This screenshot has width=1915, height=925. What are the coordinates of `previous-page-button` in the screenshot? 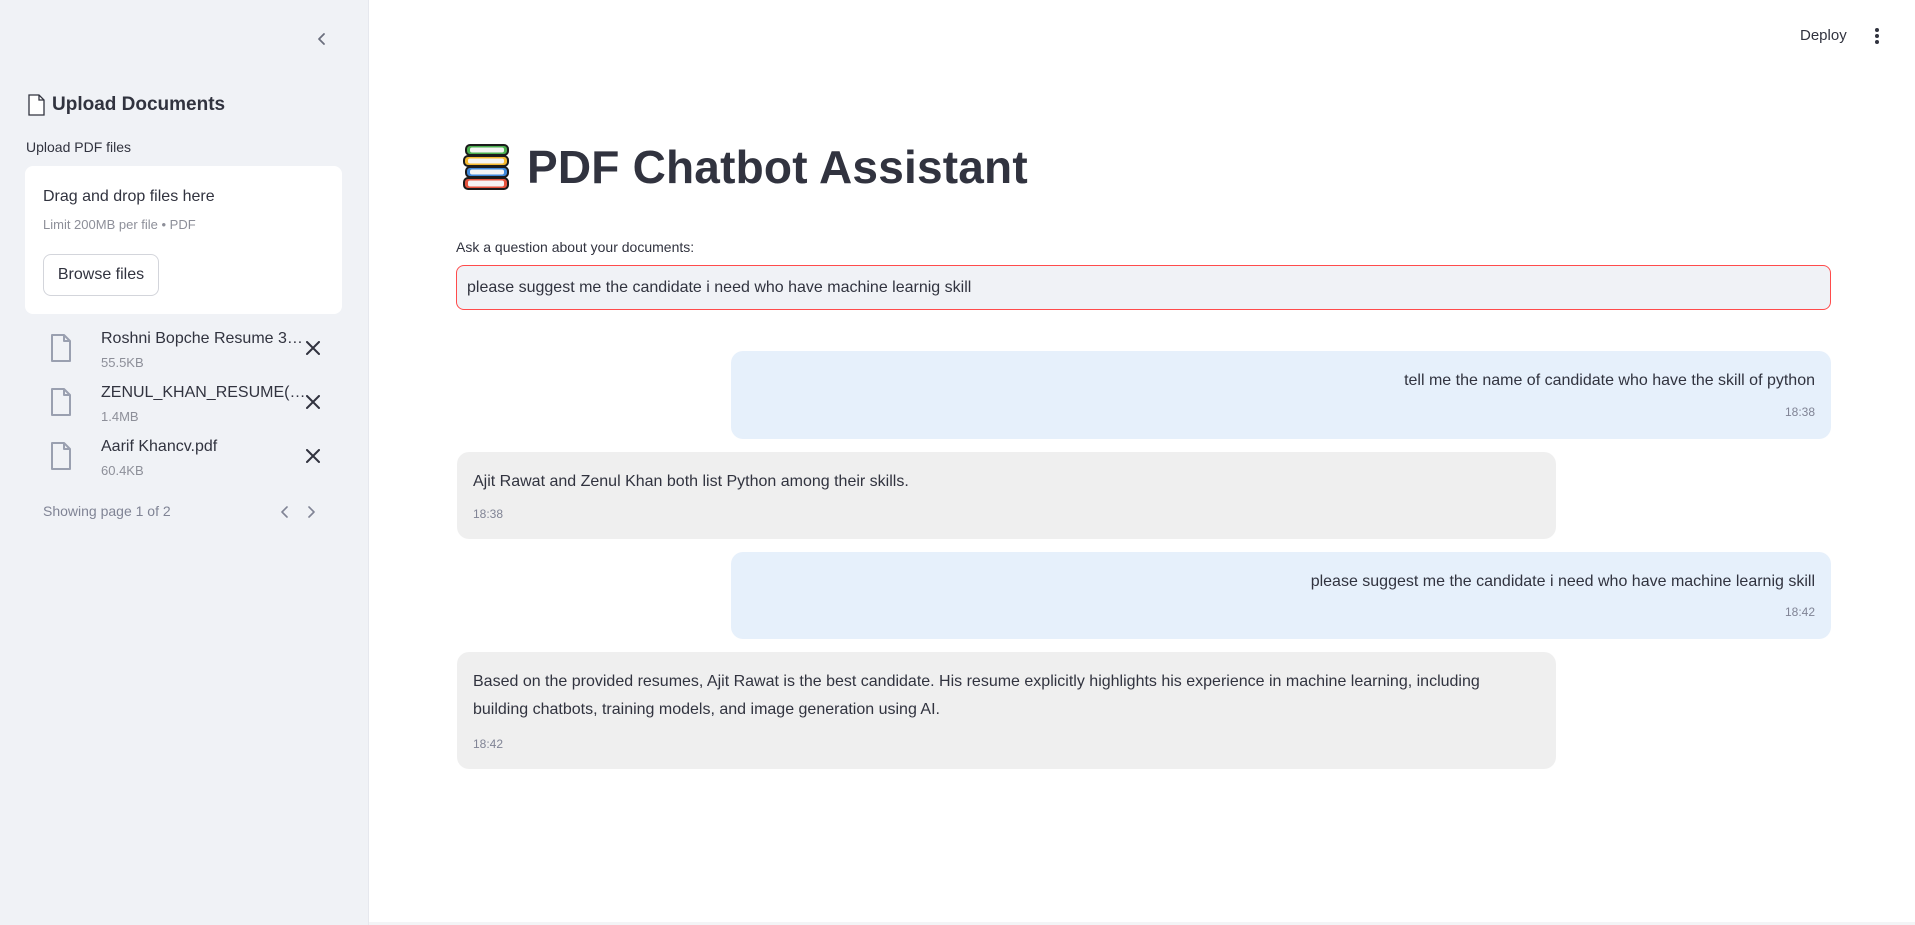 It's located at (285, 512).